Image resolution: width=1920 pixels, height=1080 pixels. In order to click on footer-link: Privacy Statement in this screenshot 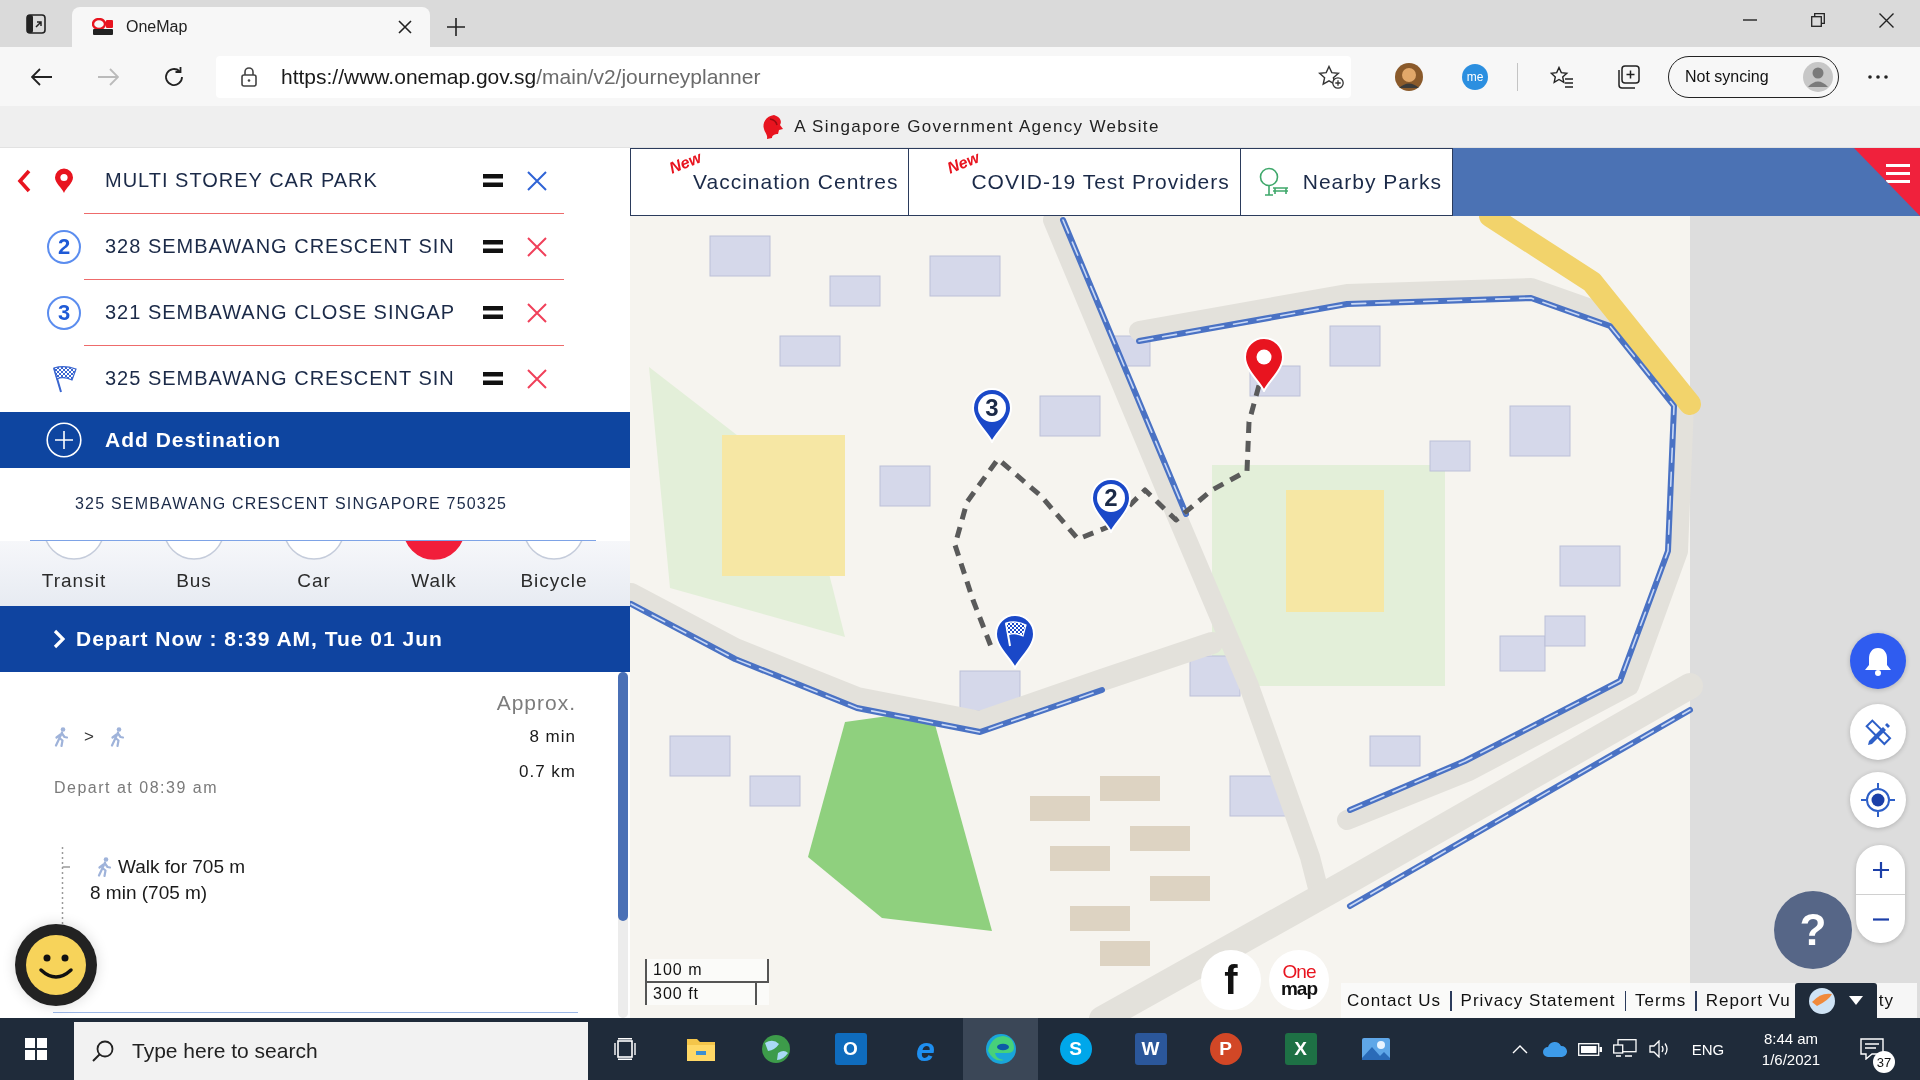, I will do `click(1538, 1000)`.